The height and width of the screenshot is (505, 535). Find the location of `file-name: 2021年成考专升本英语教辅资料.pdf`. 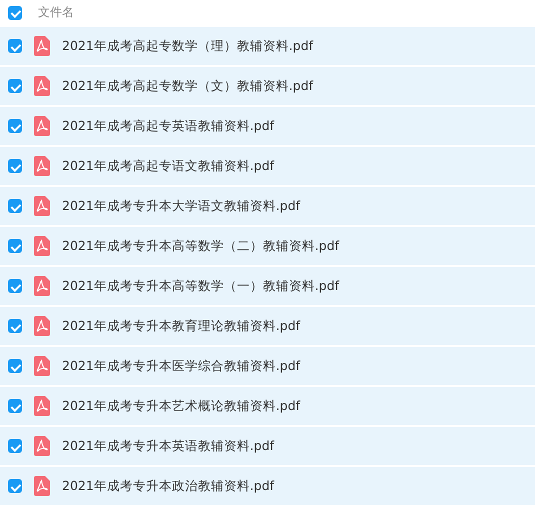

file-name: 2021年成考专升本英语教辅资料.pdf is located at coordinates (168, 446).